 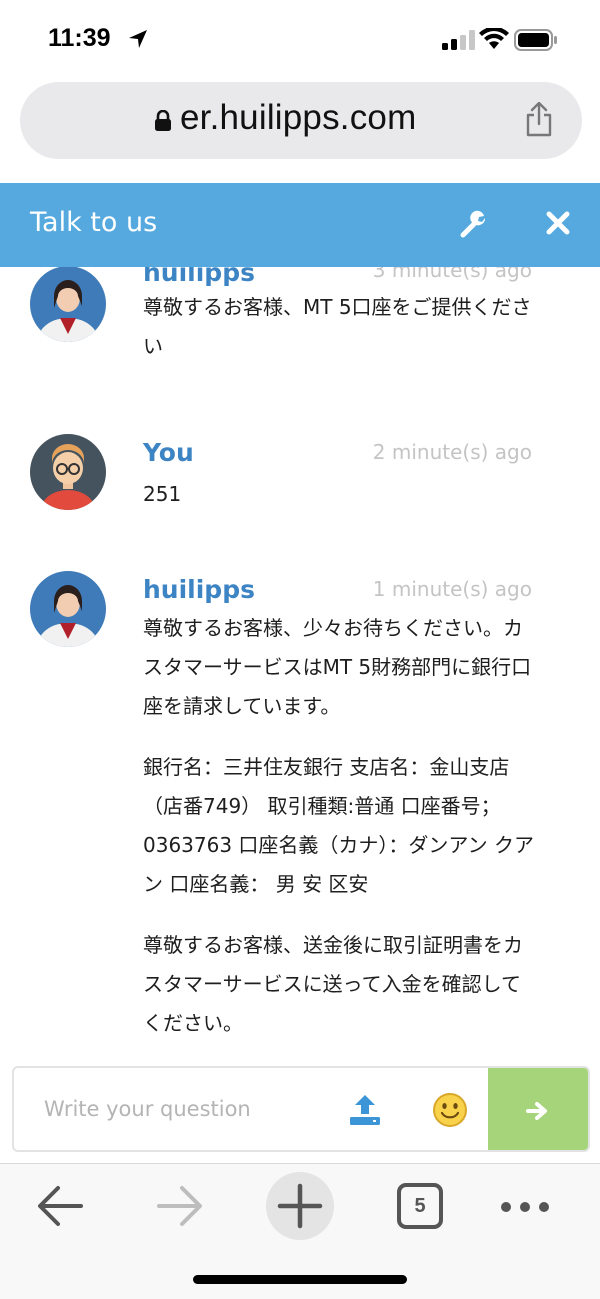 I want to click on lock-icon, so click(x=163, y=120).